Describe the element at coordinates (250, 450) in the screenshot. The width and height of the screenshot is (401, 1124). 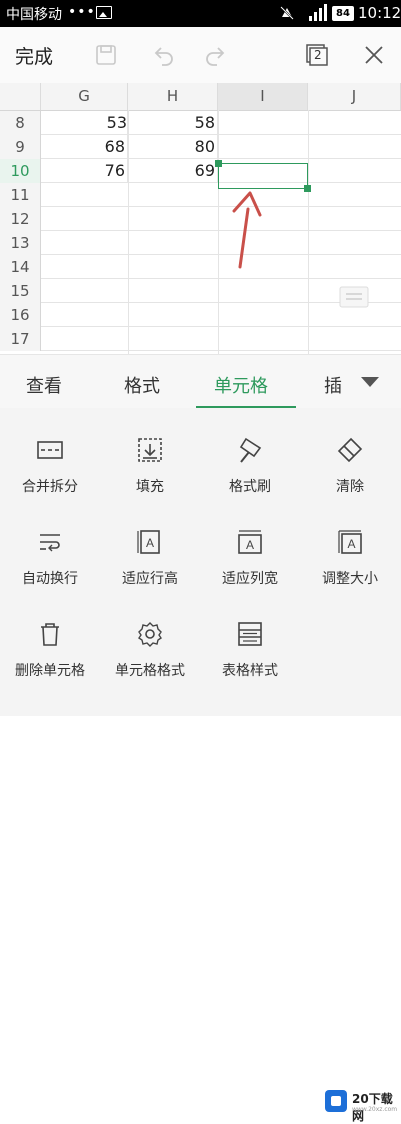
I see `format-brush-icon` at that location.